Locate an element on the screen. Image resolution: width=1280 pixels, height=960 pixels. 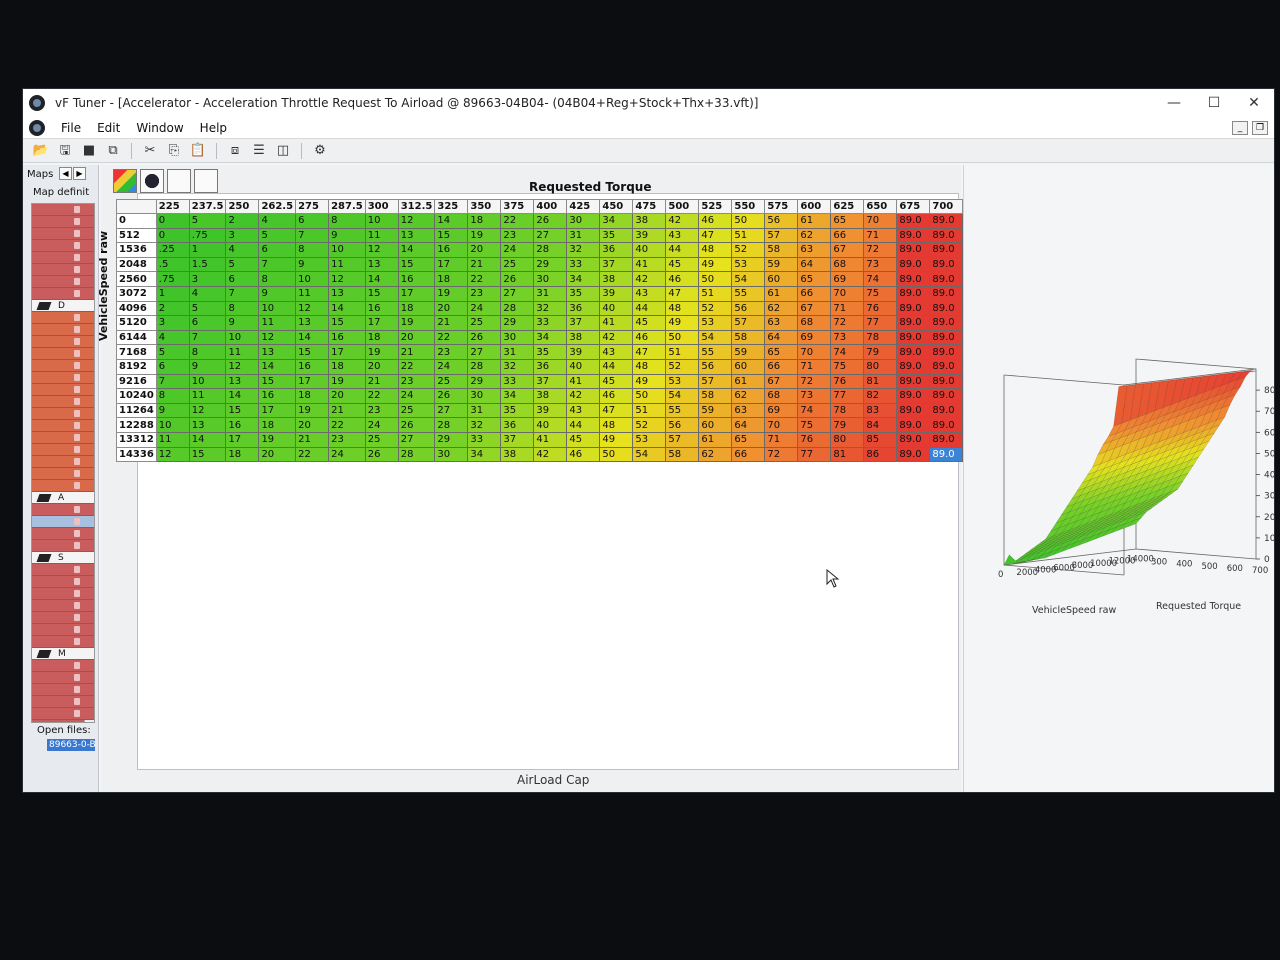
map-cell: 63 is located at coordinates (781, 323).